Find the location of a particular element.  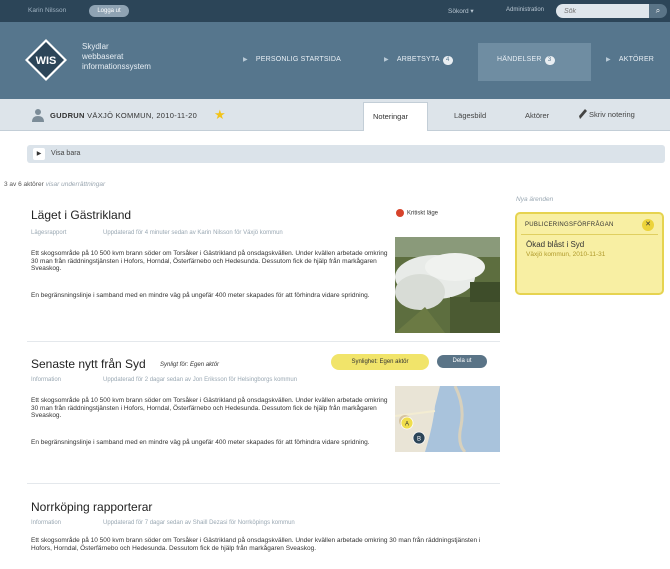

wis-logo: WIS is located at coordinates (46, 60).